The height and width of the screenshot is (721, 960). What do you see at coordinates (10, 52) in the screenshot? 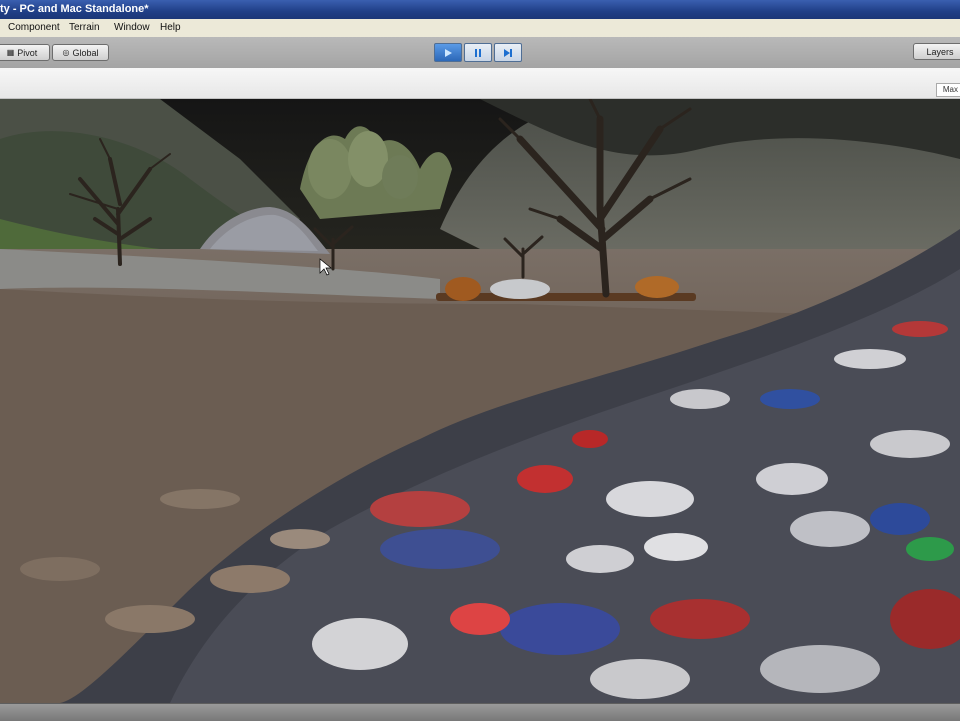
I see `pivot-icon: ▦` at bounding box center [10, 52].